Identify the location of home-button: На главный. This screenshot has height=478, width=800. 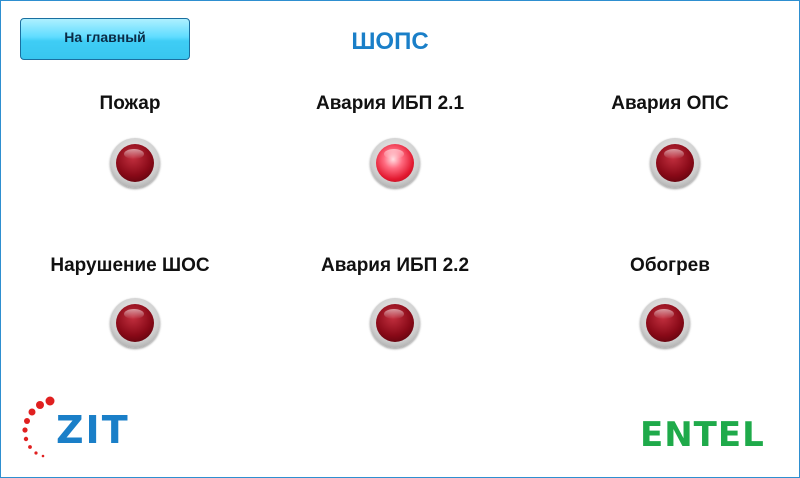
(105, 39).